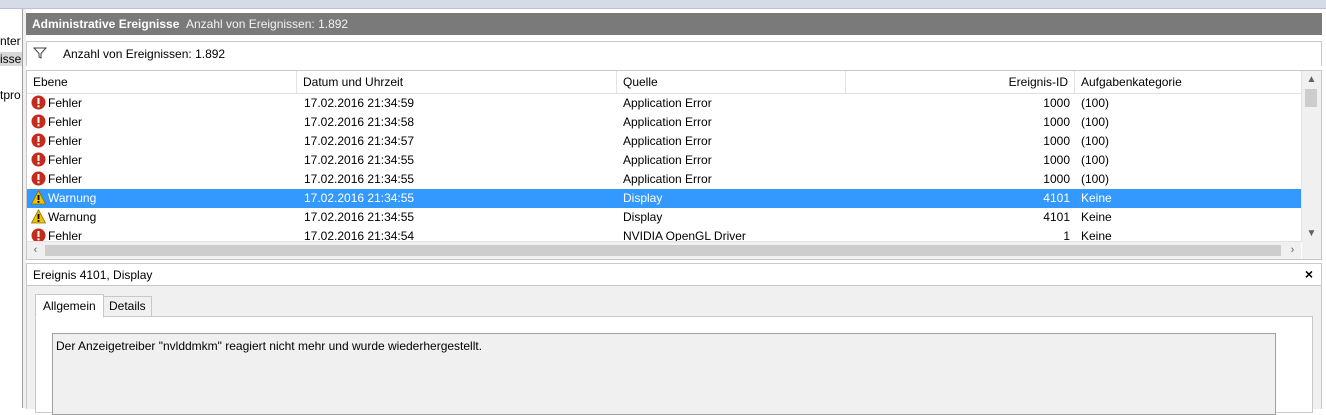  I want to click on column-header-source: Quelle, so click(731, 82).